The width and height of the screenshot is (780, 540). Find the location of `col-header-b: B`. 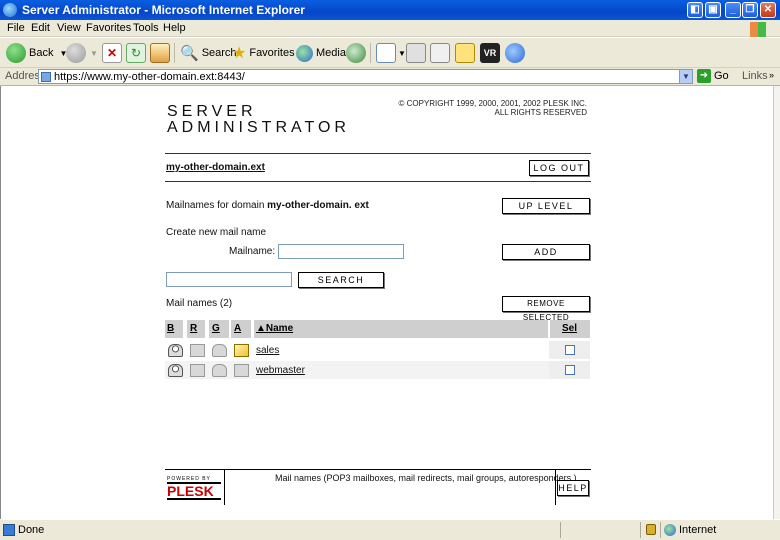

col-header-b: B is located at coordinates (174, 329).